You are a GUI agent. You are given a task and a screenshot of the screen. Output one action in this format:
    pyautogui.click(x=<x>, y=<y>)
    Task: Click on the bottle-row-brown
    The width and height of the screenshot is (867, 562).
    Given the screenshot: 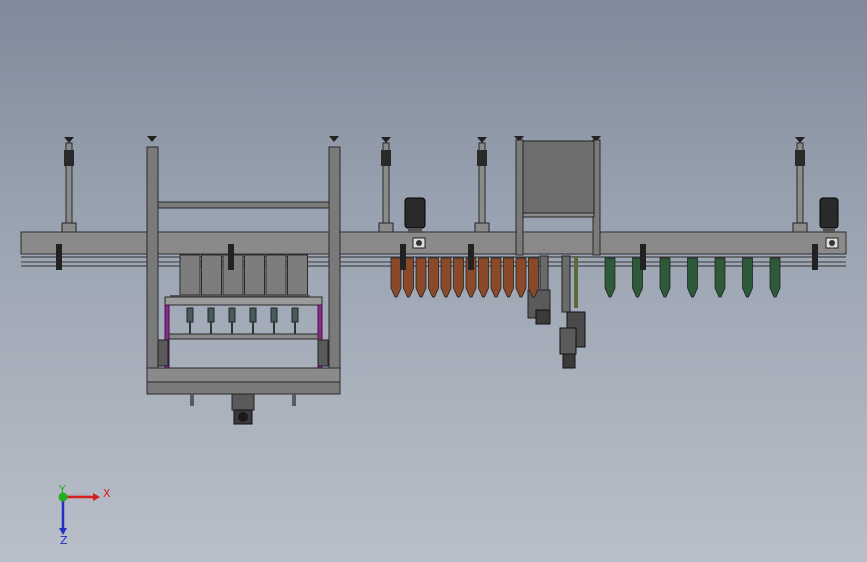 What is the action you would take?
    pyautogui.click(x=464, y=277)
    